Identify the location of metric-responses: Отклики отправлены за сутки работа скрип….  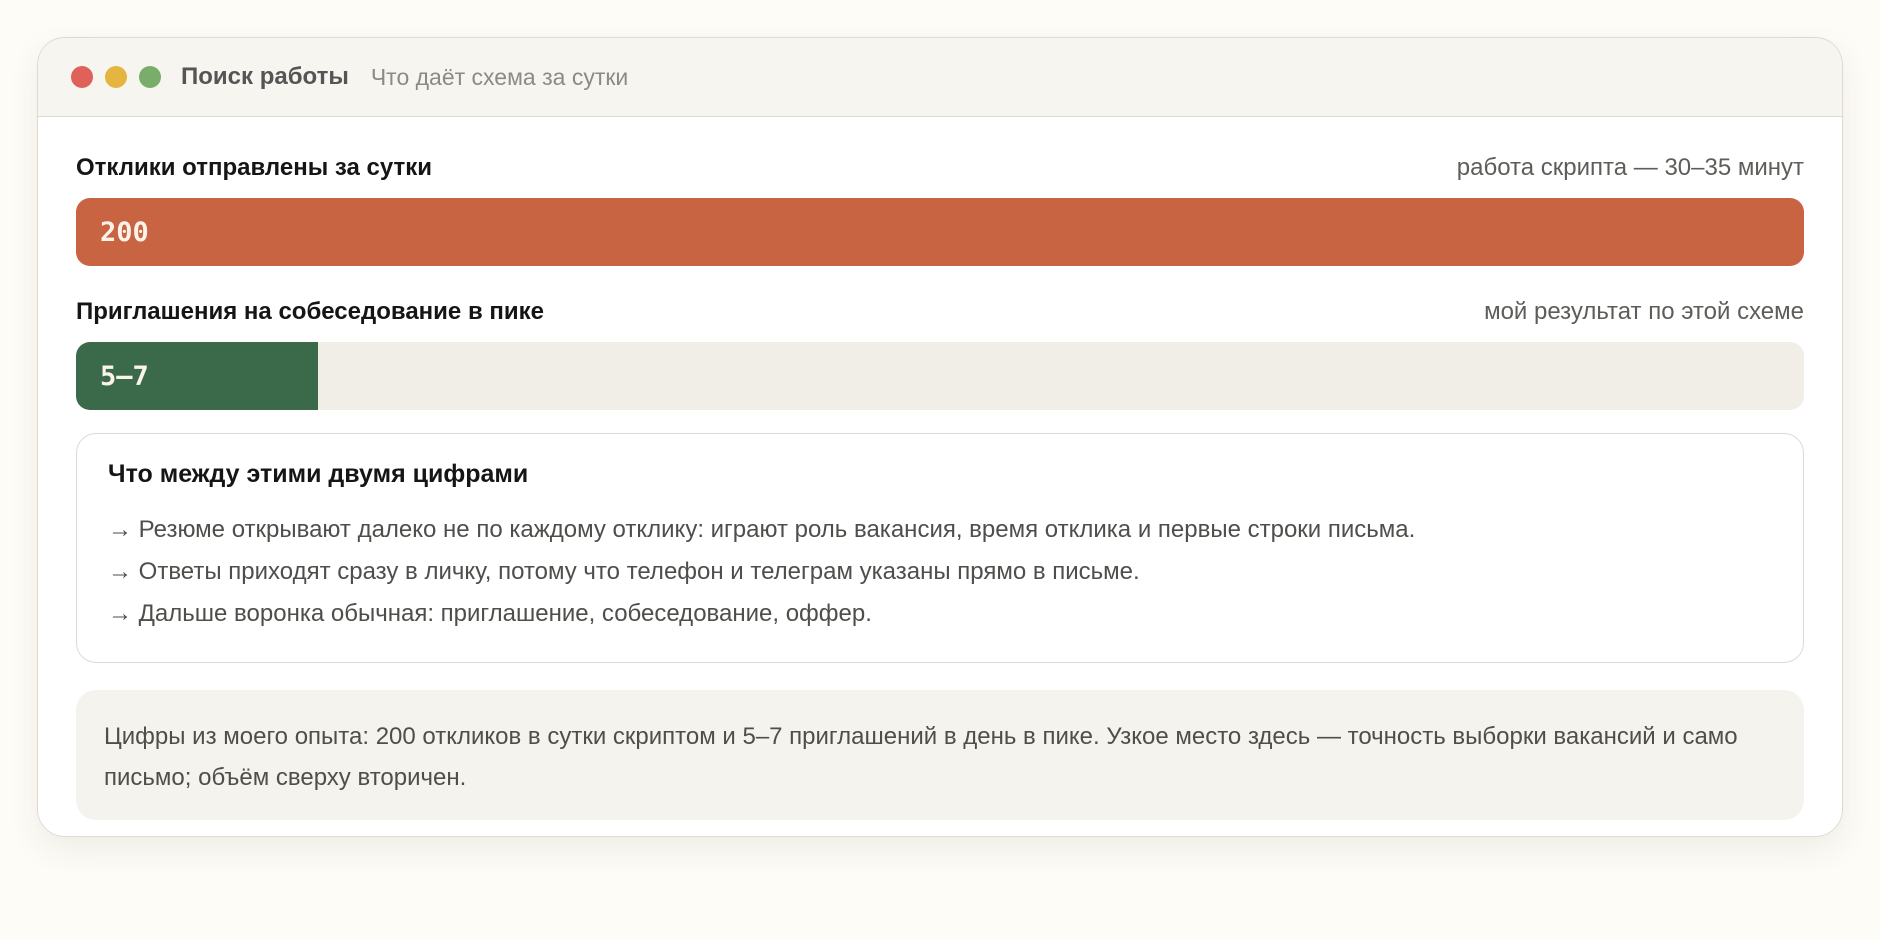
(940, 210).